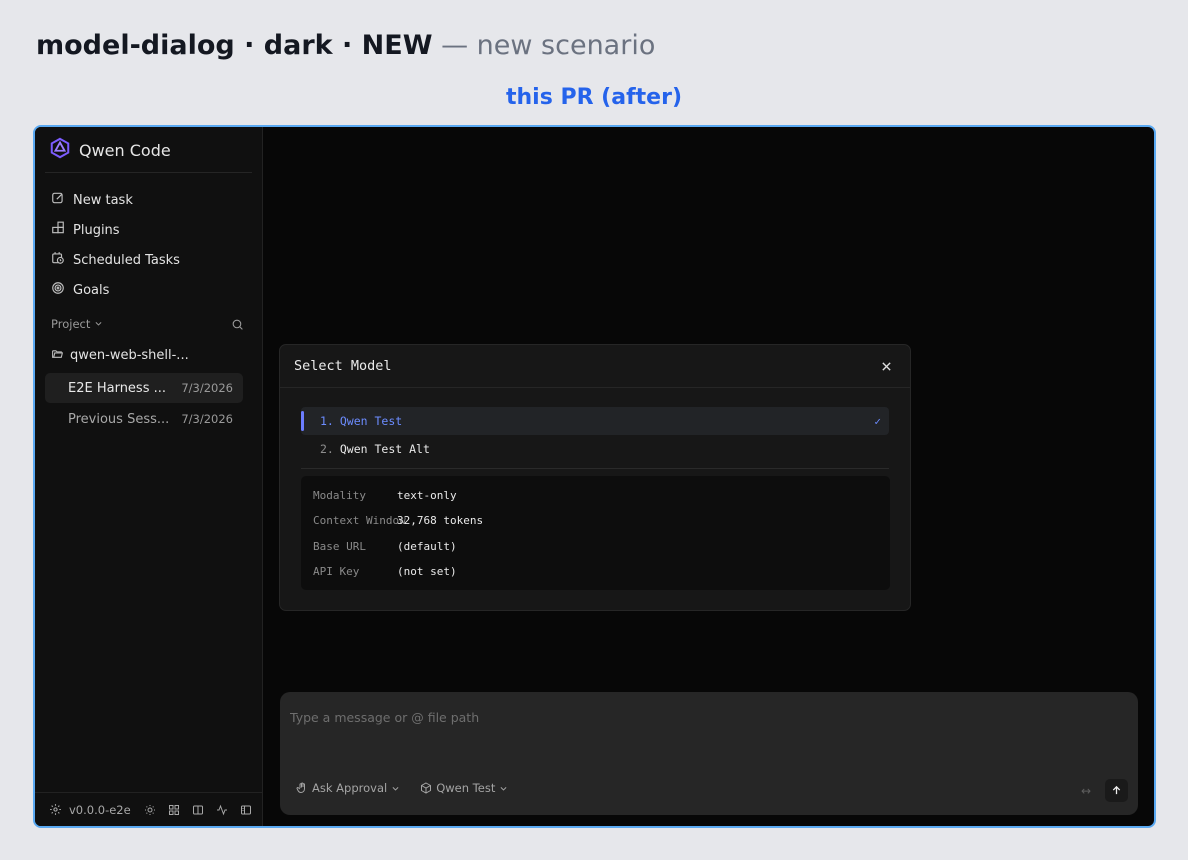 This screenshot has width=1188, height=860. I want to click on close-button, so click(886, 366).